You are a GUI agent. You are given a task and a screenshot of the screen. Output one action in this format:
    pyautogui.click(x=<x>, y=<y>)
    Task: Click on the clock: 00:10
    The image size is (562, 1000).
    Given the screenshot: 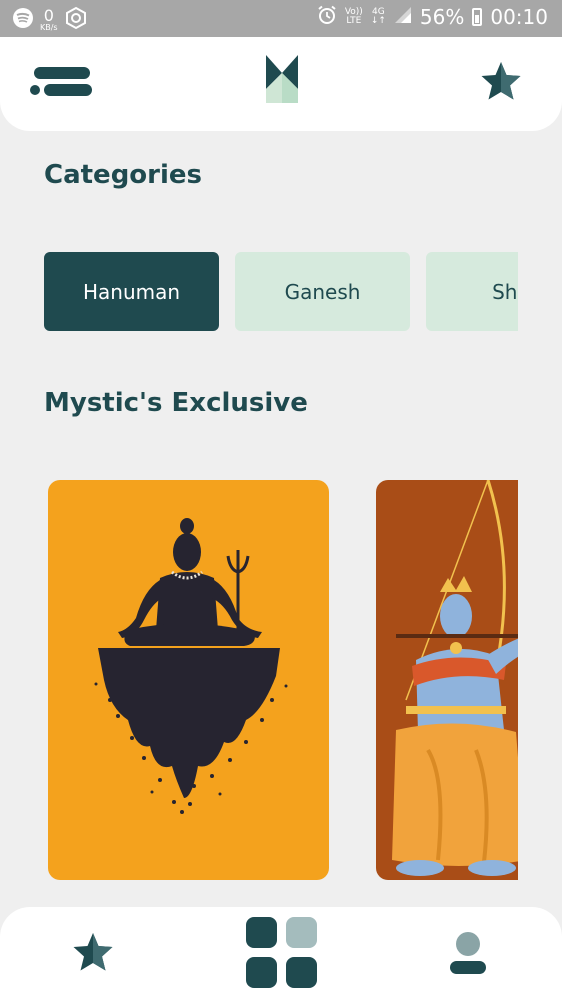 What is the action you would take?
    pyautogui.click(x=519, y=17)
    